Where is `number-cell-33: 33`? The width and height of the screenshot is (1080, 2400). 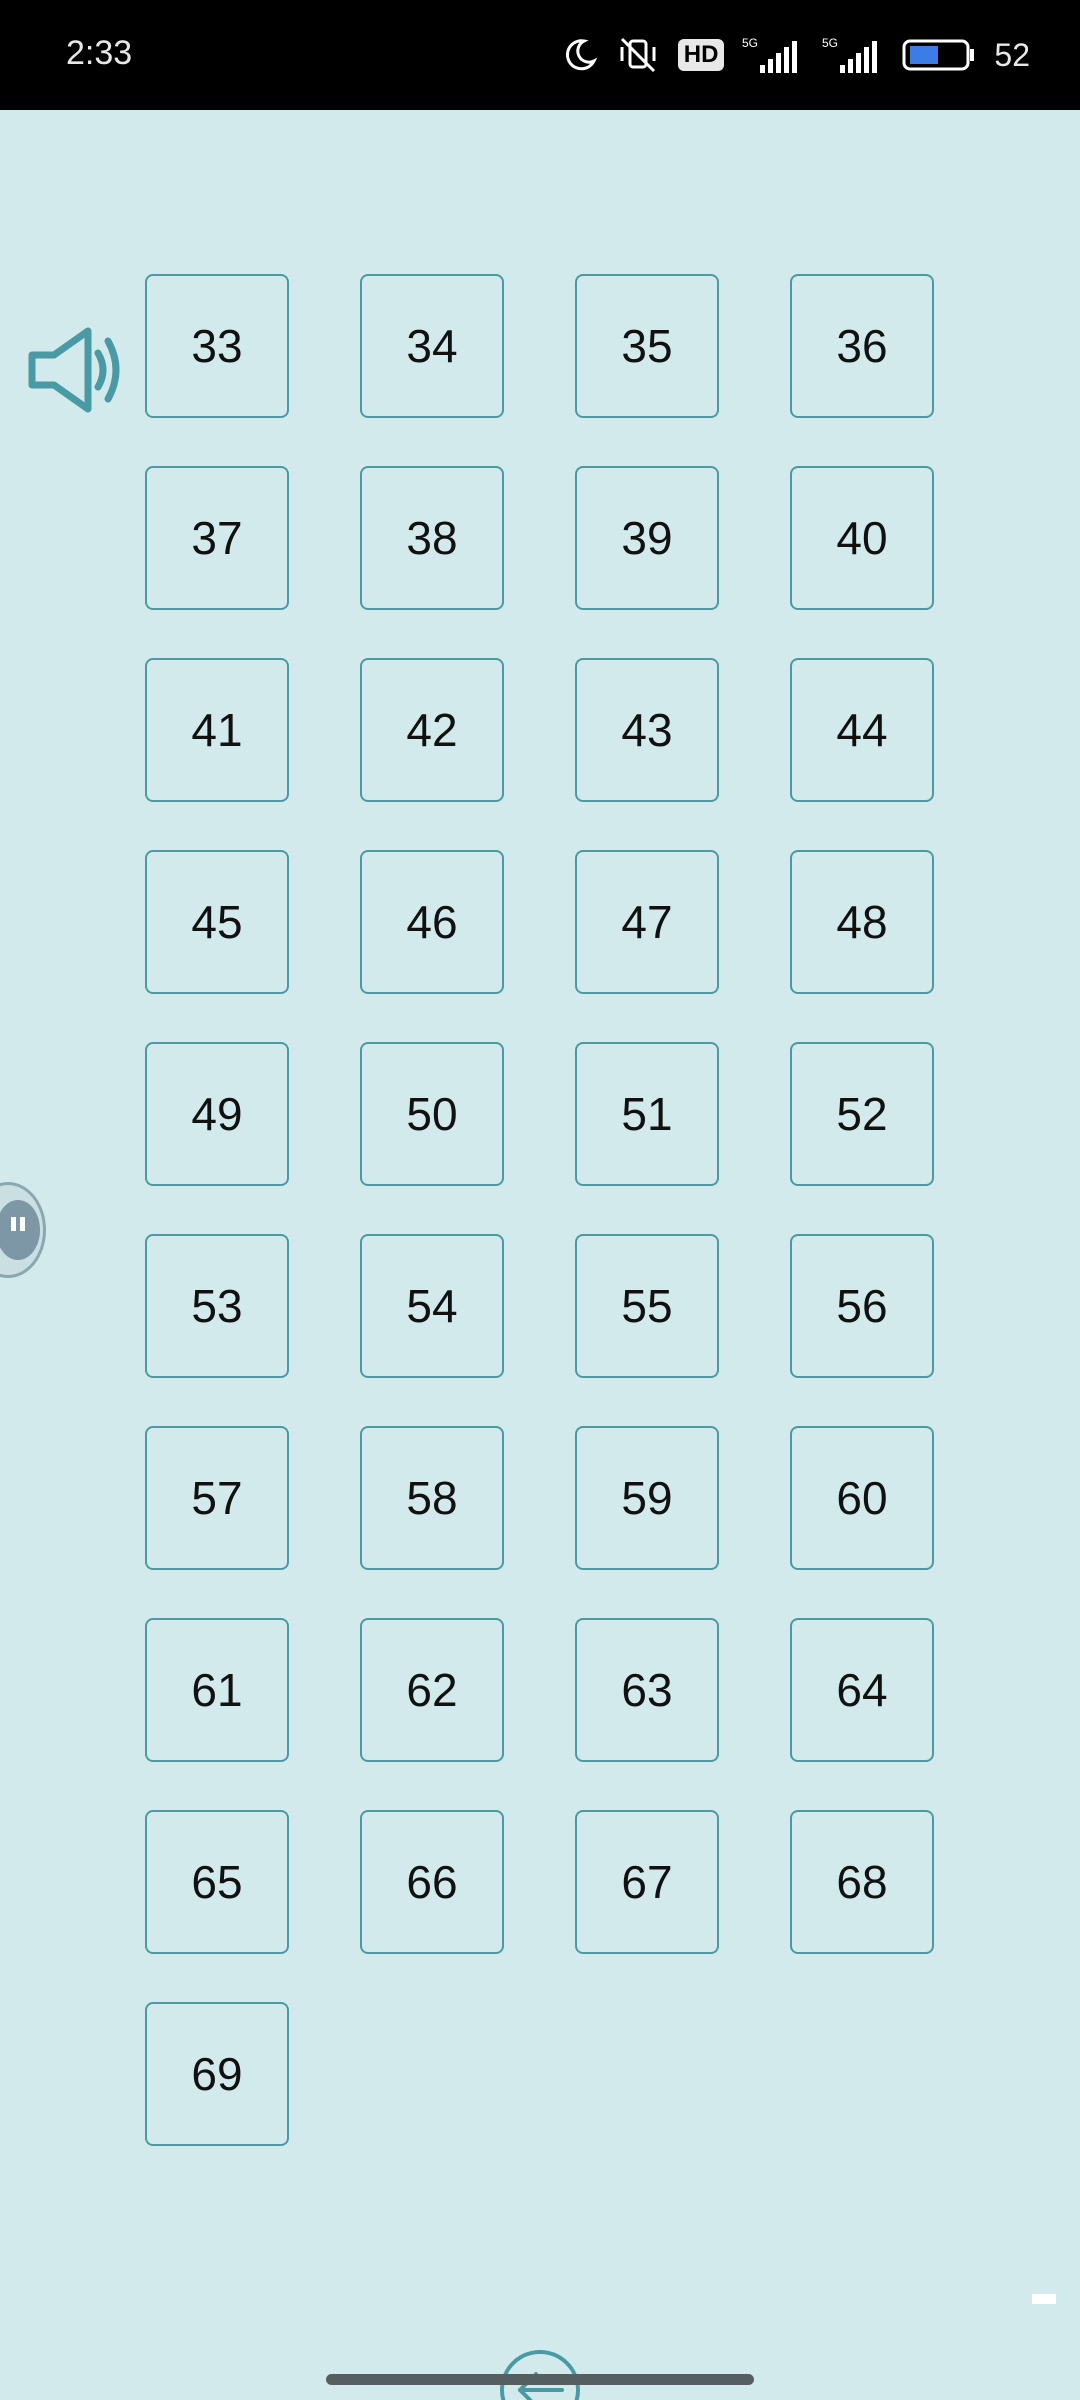 number-cell-33: 33 is located at coordinates (217, 346).